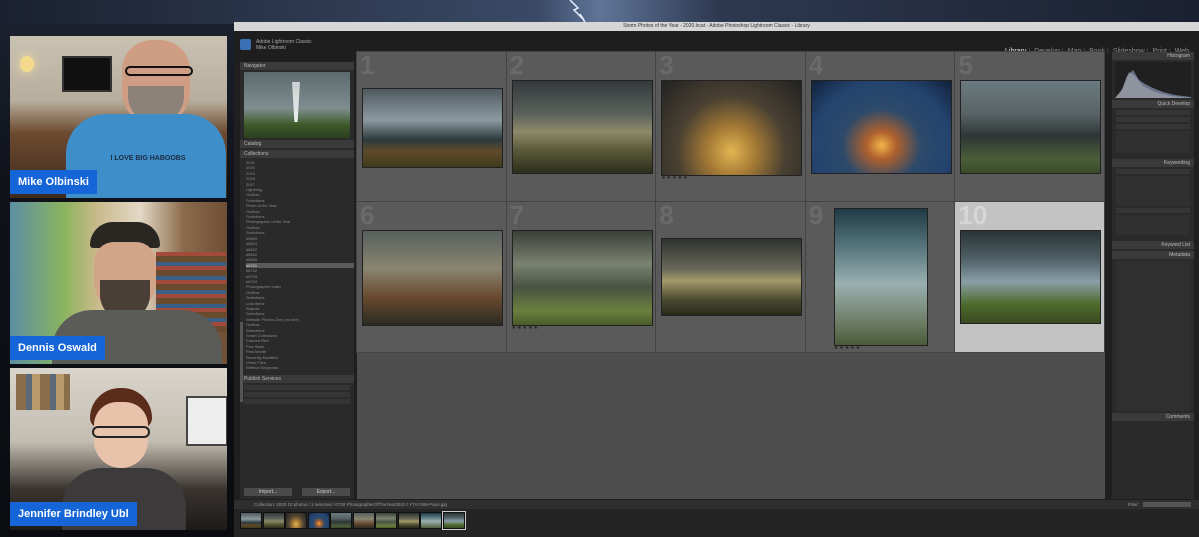 The width and height of the screenshot is (1199, 537). Describe the element at coordinates (148, 158) in the screenshot. I see `shirt-text: I LOVE BIG HABOOBS` at that location.